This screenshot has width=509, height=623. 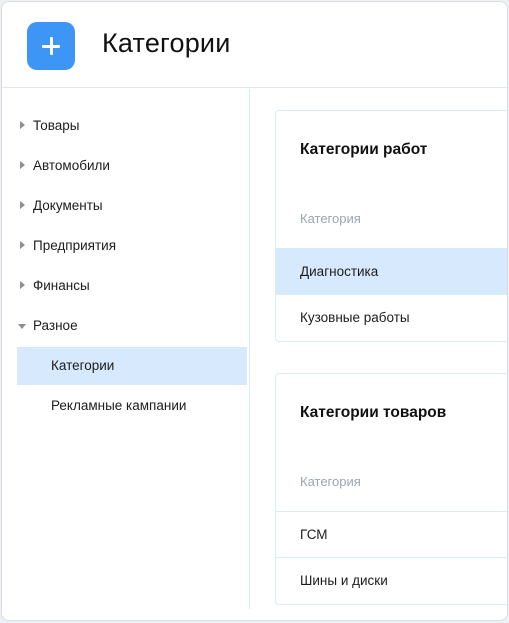 I want to click on sidebar-item-label: Разное, so click(x=55, y=325).